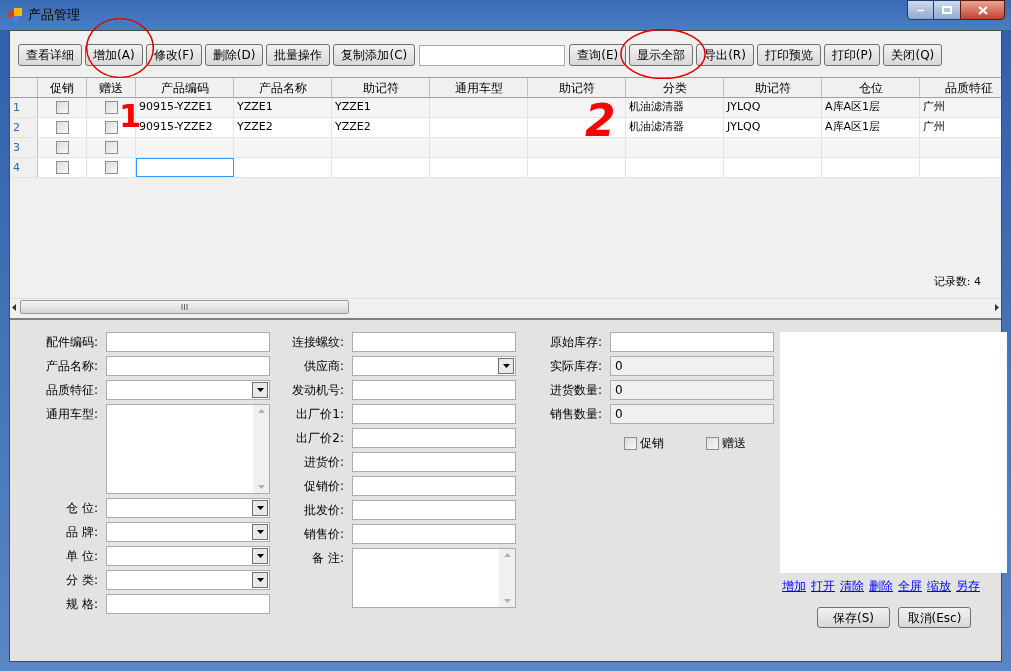 The image size is (1011, 671). What do you see at coordinates (505, 306) in the screenshot?
I see `horizontal-scrollbar` at bounding box center [505, 306].